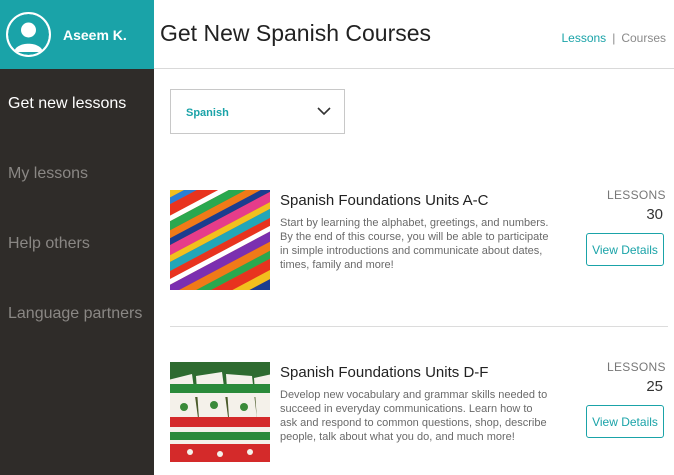  I want to click on breadcrumb: Lessons | Courses, so click(613, 38).